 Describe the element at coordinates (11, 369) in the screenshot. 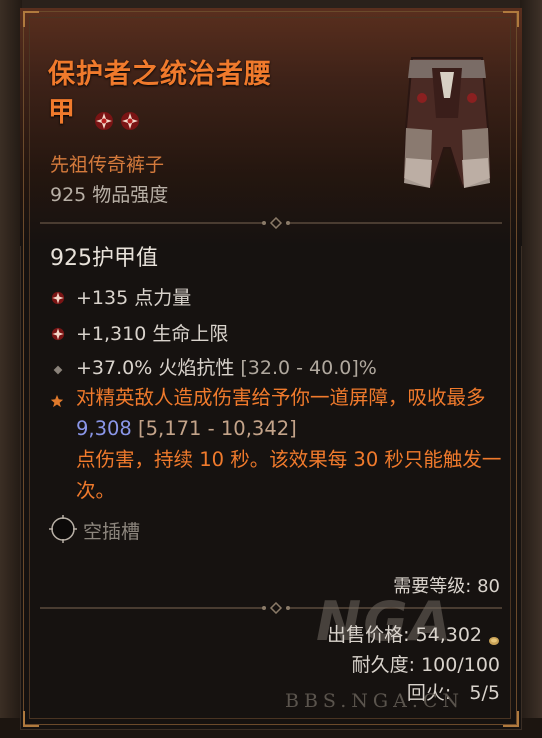

I see `background-left` at that location.